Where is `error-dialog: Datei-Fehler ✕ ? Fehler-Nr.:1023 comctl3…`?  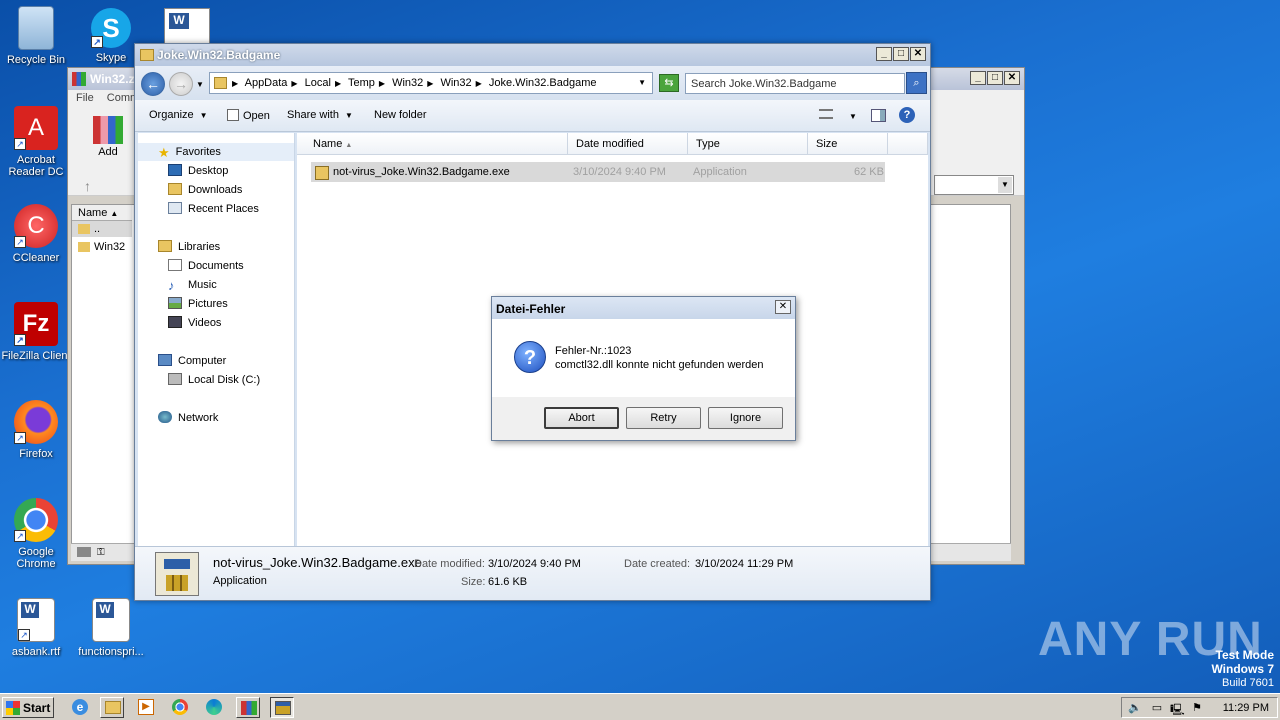
error-dialog: Datei-Fehler ✕ ? Fehler-Nr.:1023 comctl3… is located at coordinates (643, 368).